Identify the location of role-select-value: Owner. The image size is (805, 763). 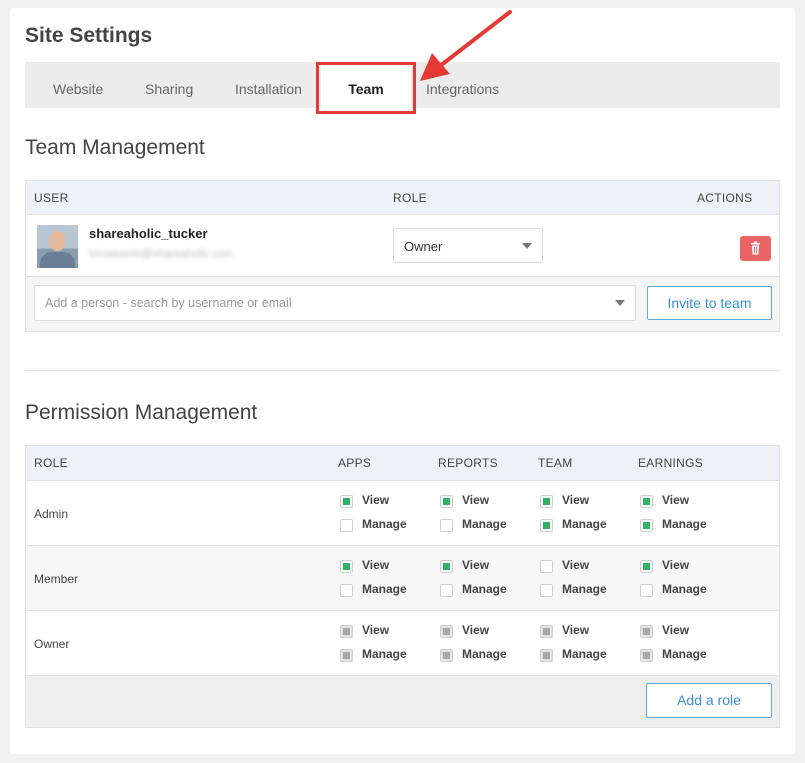
(423, 246).